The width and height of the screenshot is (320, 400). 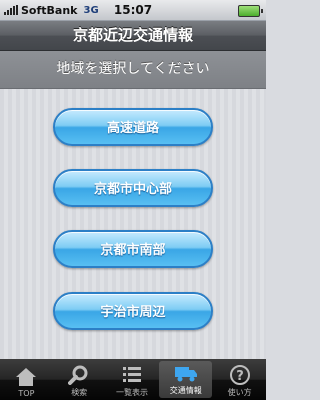 I want to click on region-button-expressway: 高速道路, so click(x=133, y=127).